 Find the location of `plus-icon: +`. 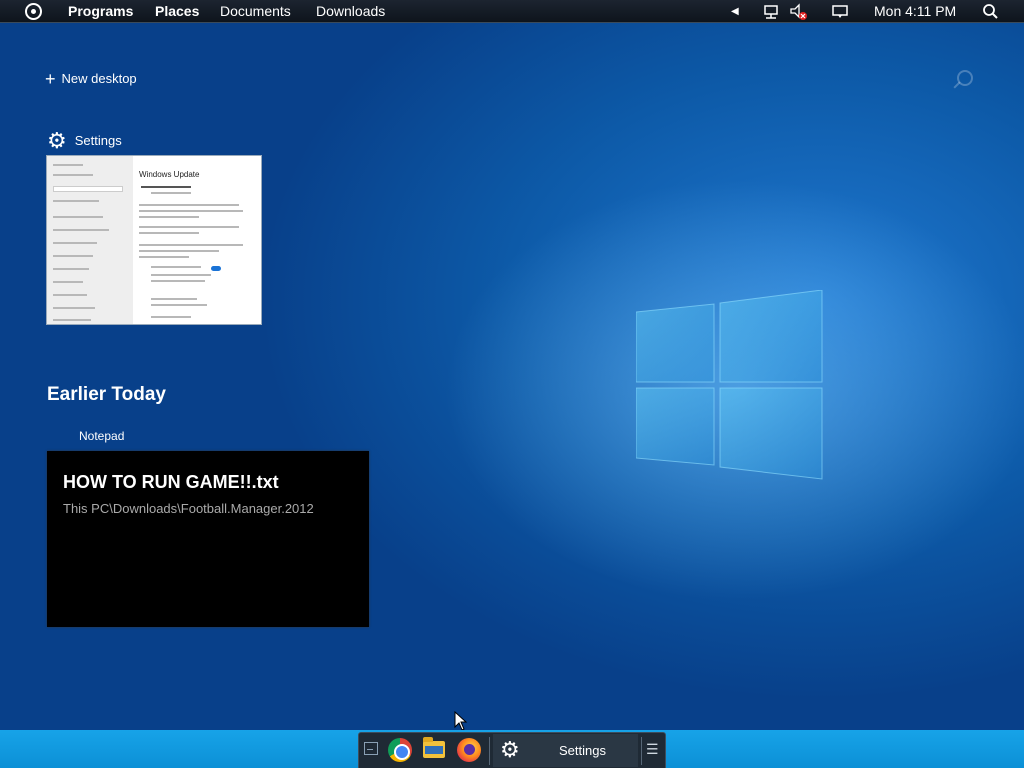

plus-icon: + is located at coordinates (50, 79).